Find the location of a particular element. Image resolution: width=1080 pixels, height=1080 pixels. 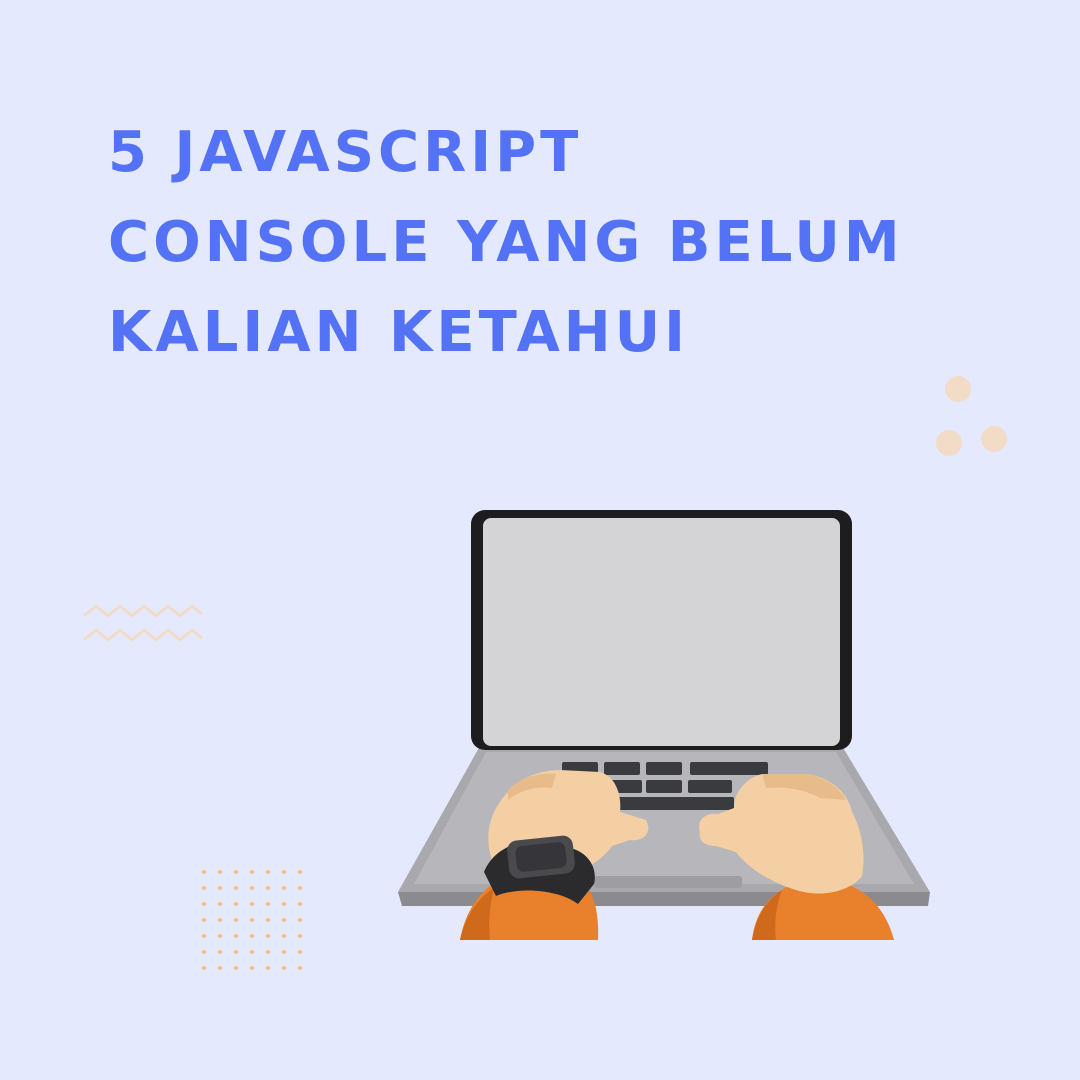

watch-screen is located at coordinates (541, 857).